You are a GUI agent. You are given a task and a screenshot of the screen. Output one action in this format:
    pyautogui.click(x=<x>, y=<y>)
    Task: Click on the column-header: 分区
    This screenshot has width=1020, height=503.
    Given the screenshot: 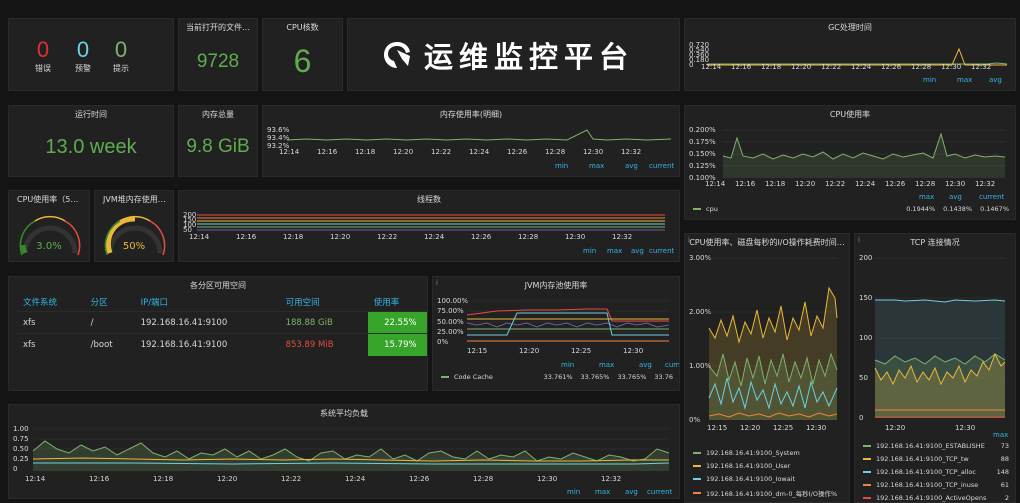 What is the action you would take?
    pyautogui.click(x=110, y=302)
    